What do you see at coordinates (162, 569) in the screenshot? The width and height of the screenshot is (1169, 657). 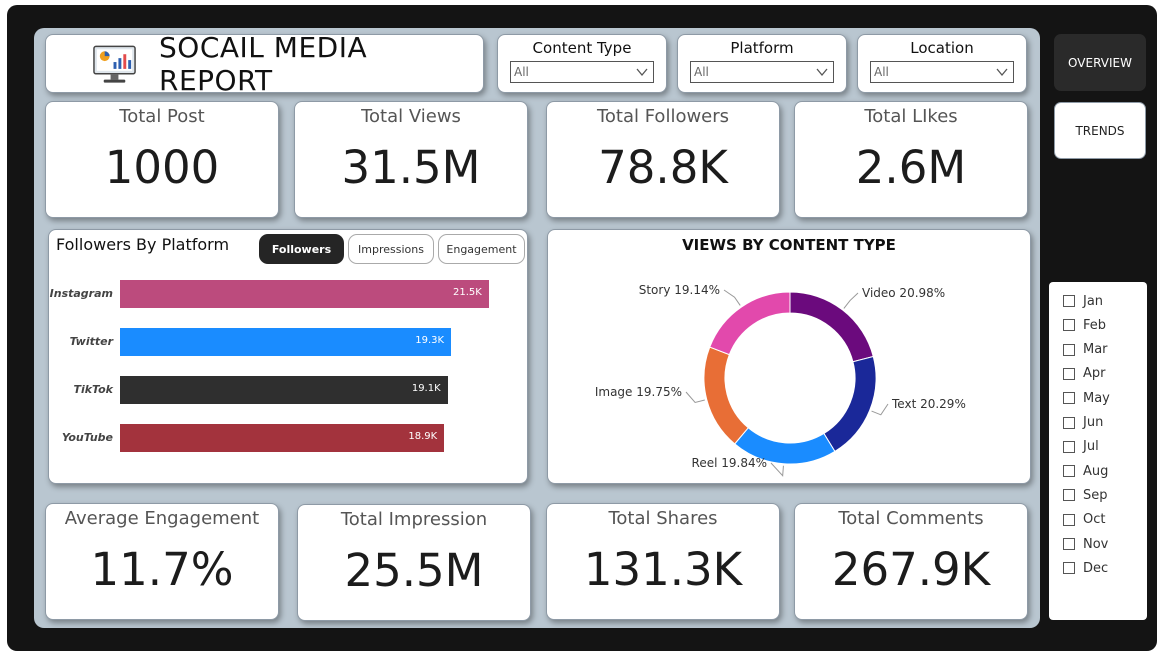 I see `kpi-value: 11.7%` at bounding box center [162, 569].